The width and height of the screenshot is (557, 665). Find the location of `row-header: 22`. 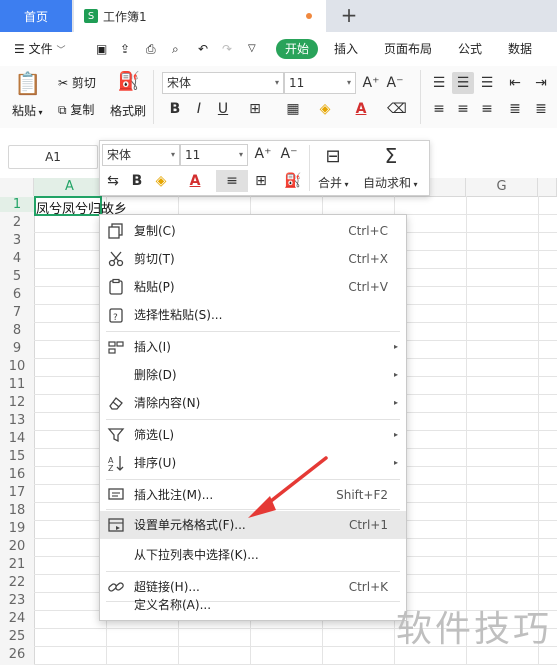

row-header: 22 is located at coordinates (17, 582).